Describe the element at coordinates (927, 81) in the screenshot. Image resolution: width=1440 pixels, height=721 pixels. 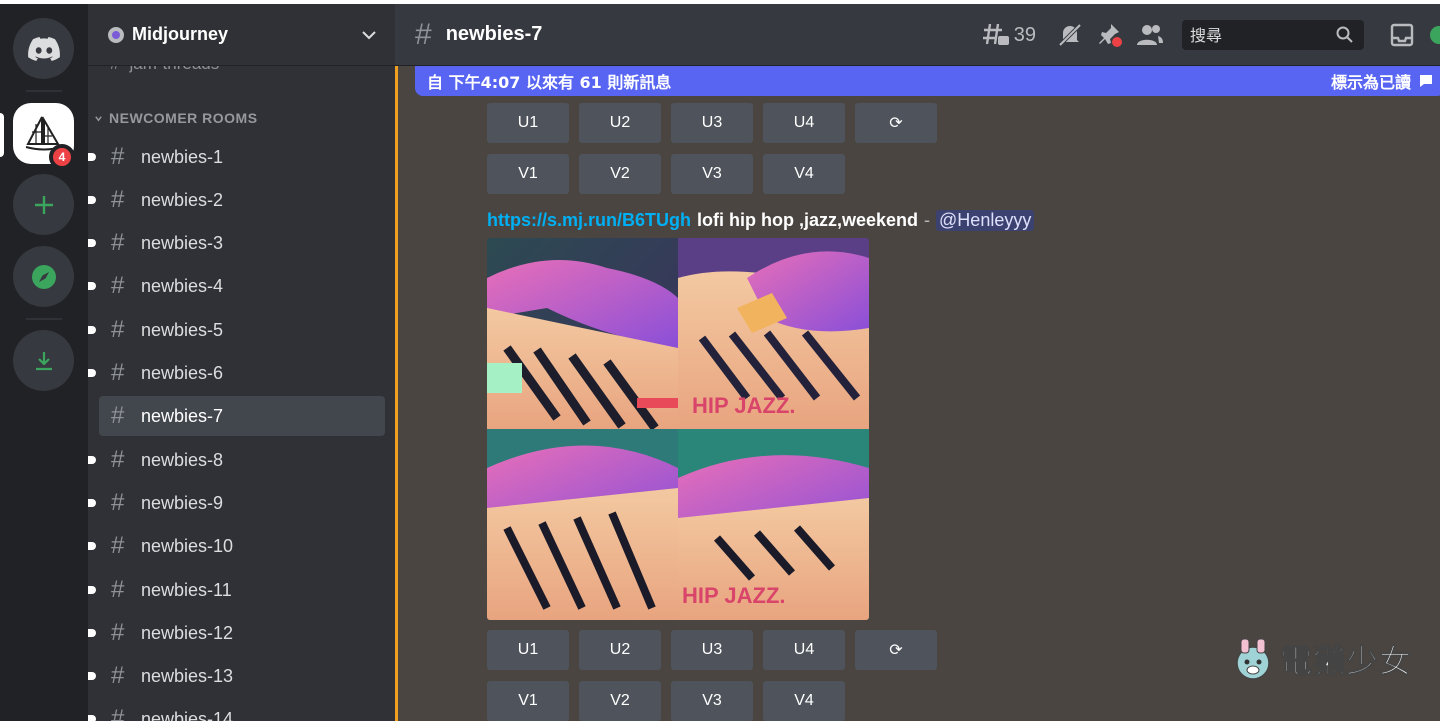
I see `new-messages-bar: 自 下午4:07 以來有 61 則新訊息 標示為已讀` at that location.